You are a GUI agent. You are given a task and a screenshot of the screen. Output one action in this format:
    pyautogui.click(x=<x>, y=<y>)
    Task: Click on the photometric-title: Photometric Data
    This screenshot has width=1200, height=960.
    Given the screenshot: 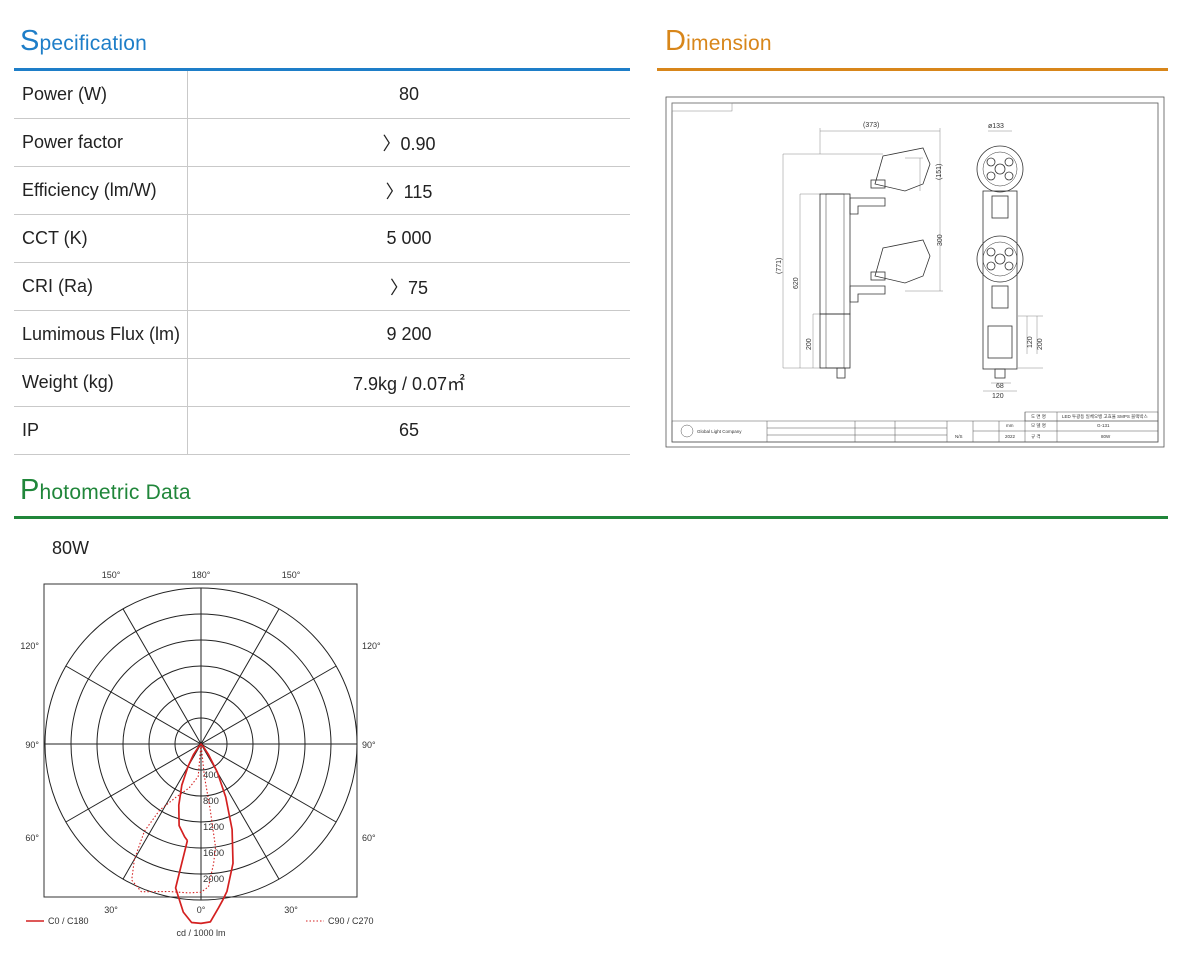 What is the action you would take?
    pyautogui.click(x=105, y=490)
    